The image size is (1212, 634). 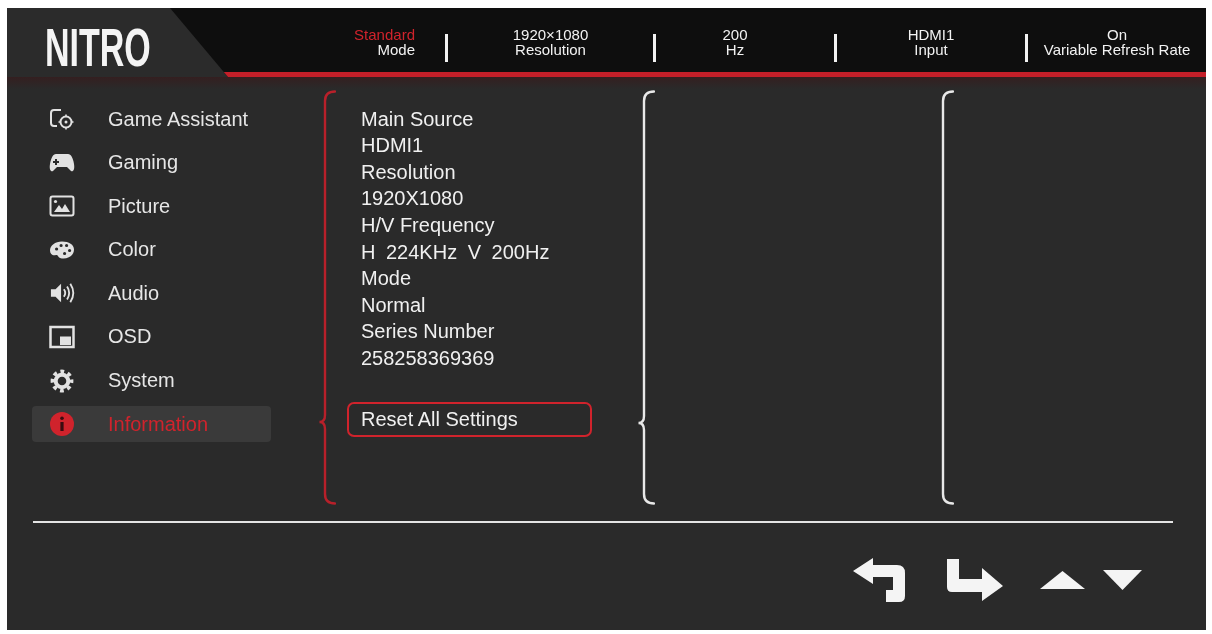 I want to click on menu-item: Game Assistant, so click(x=151, y=119).